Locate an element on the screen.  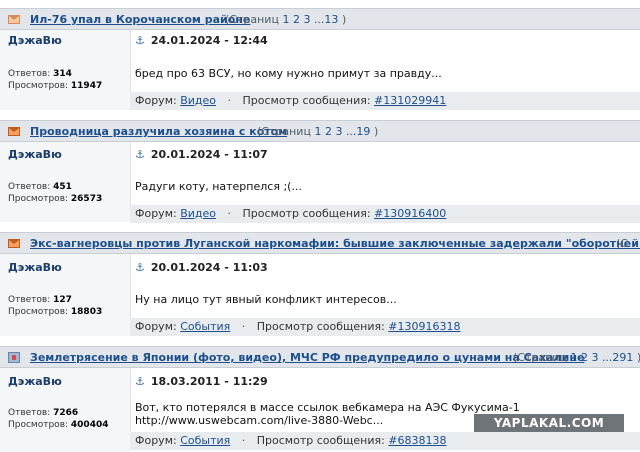
topic-pages: (С is located at coordinates (622, 243).